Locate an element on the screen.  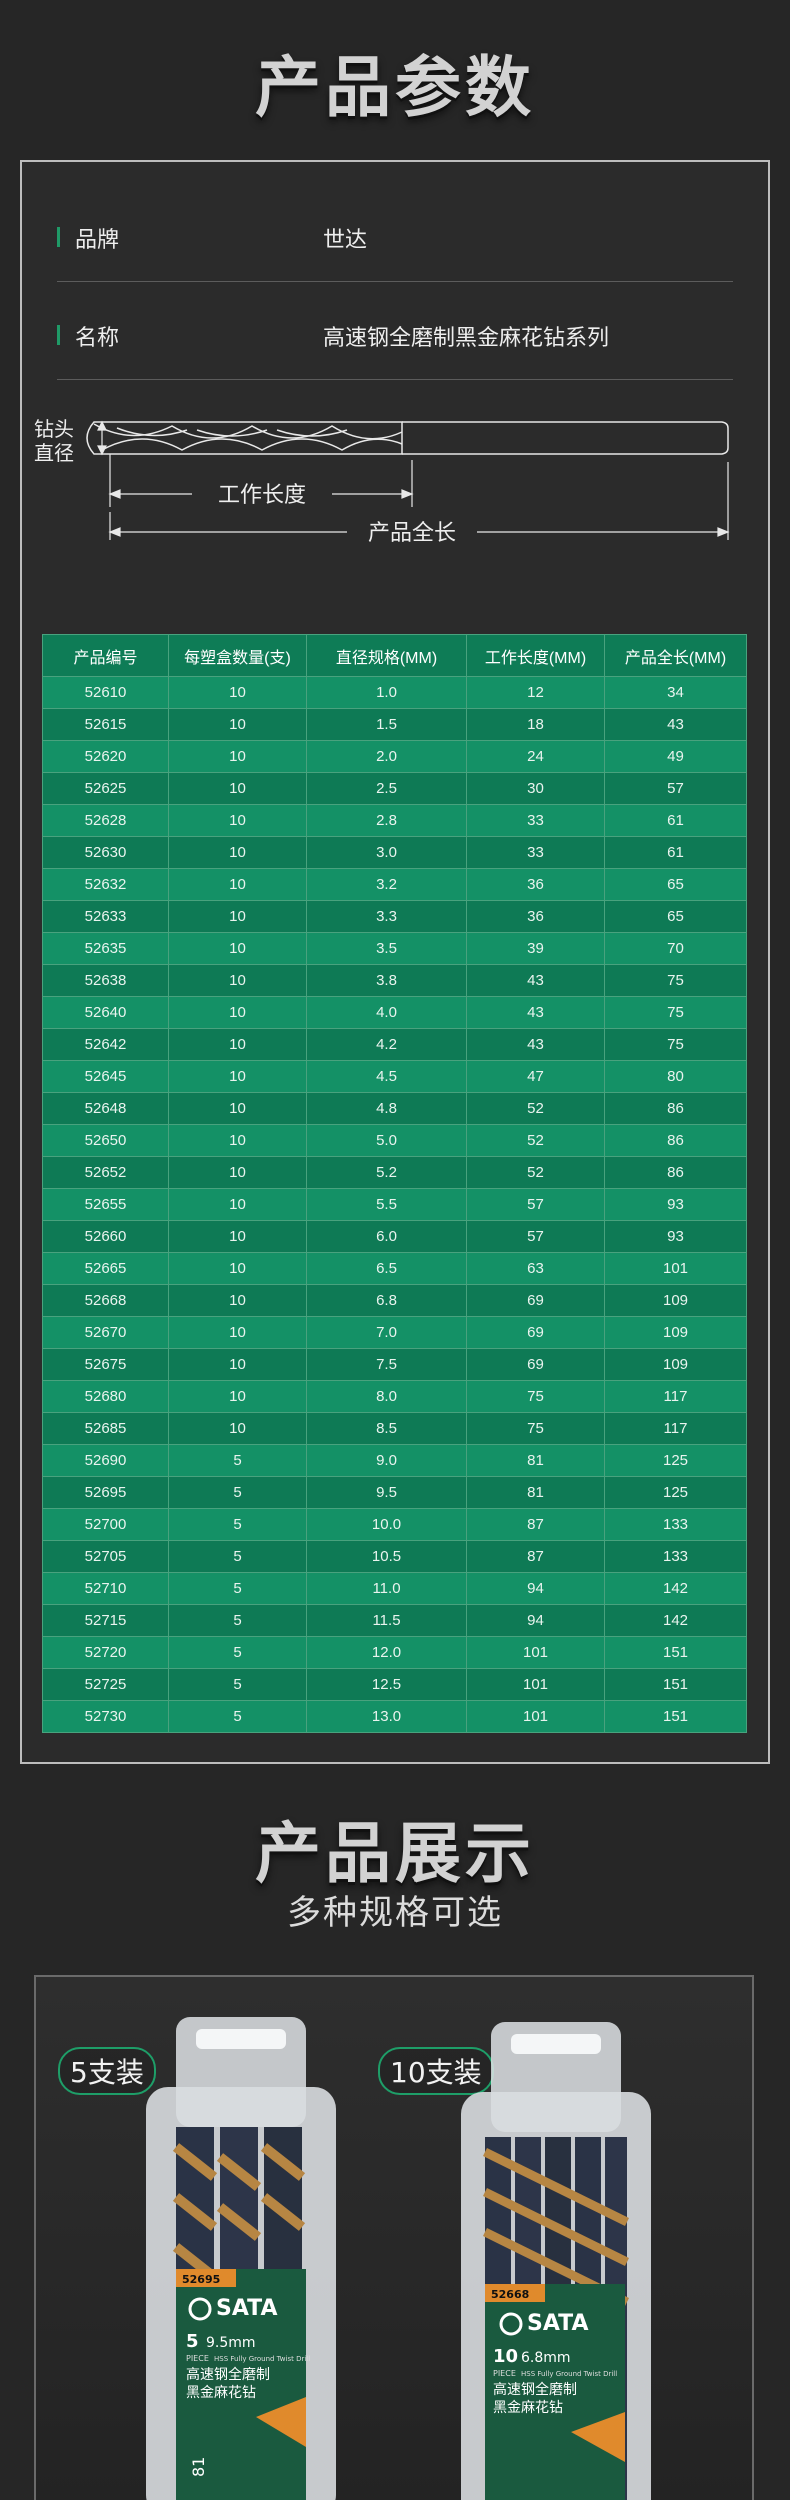
cell-diameter: 4.5 is located at coordinates (386, 1076).